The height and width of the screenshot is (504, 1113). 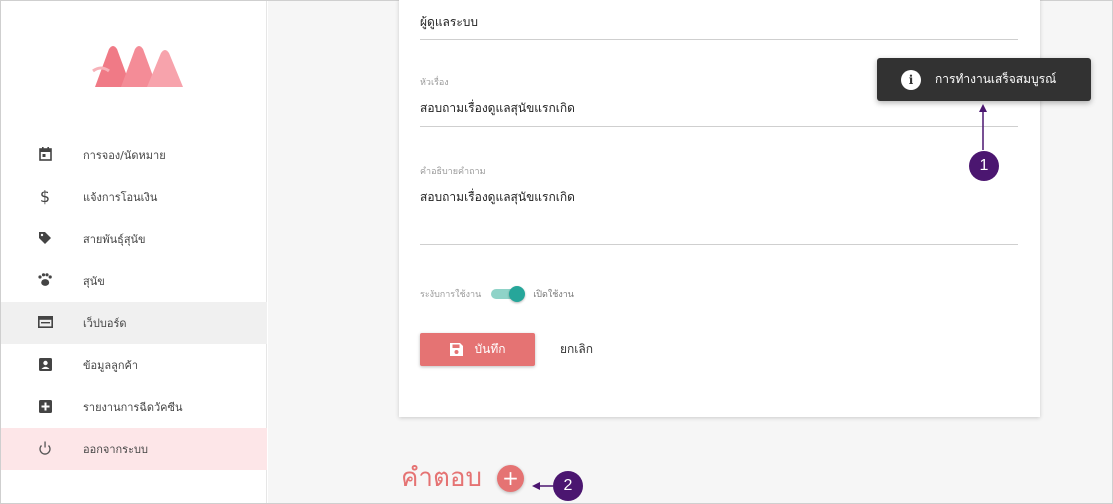 I want to click on sidebar-item-logout: ออกจากระบบ, so click(x=134, y=449).